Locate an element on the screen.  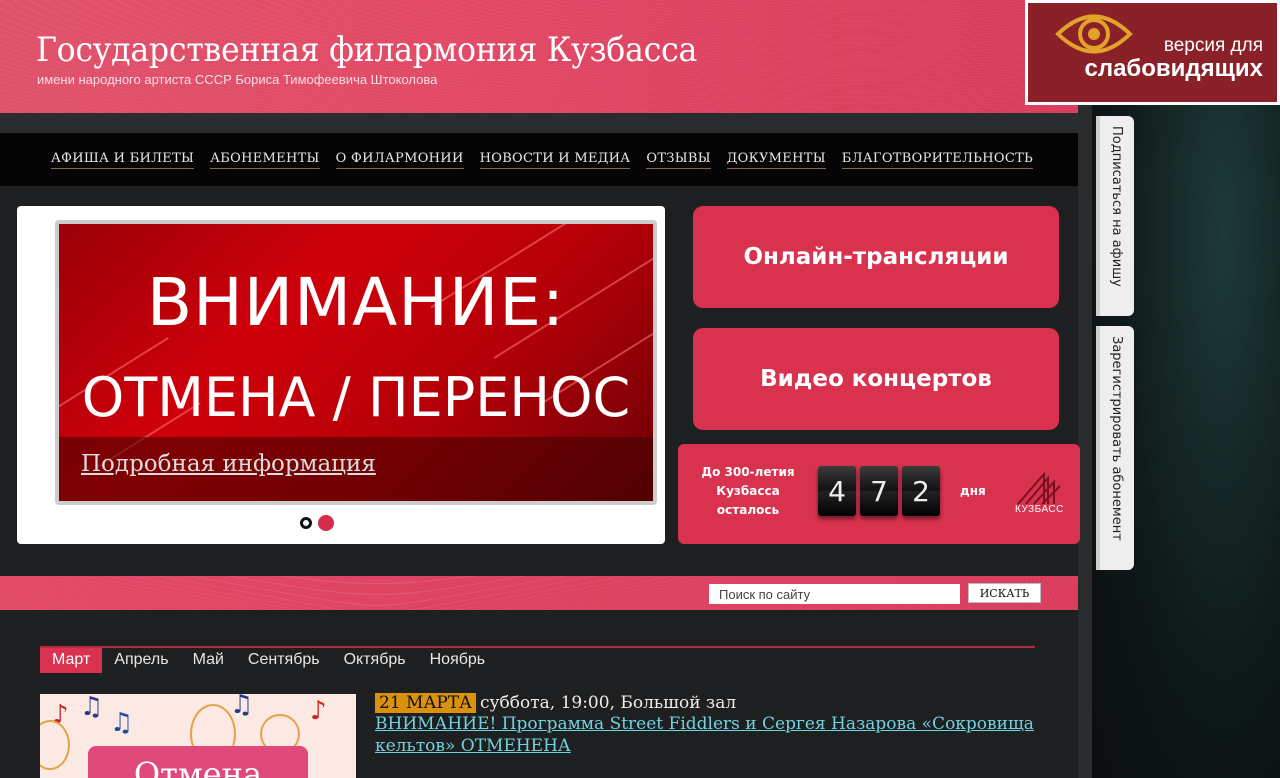
kuzbass-logo-text: КУЗБАСС is located at coordinates (1039, 509).